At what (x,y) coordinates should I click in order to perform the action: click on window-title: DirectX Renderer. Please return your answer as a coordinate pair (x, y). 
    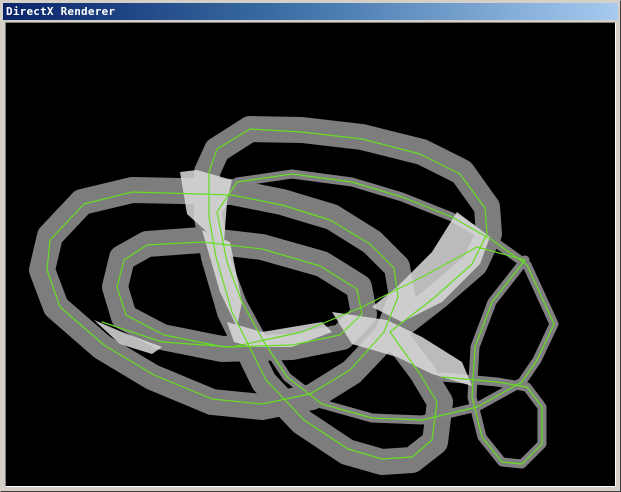
    Looking at the image, I should click on (61, 11).